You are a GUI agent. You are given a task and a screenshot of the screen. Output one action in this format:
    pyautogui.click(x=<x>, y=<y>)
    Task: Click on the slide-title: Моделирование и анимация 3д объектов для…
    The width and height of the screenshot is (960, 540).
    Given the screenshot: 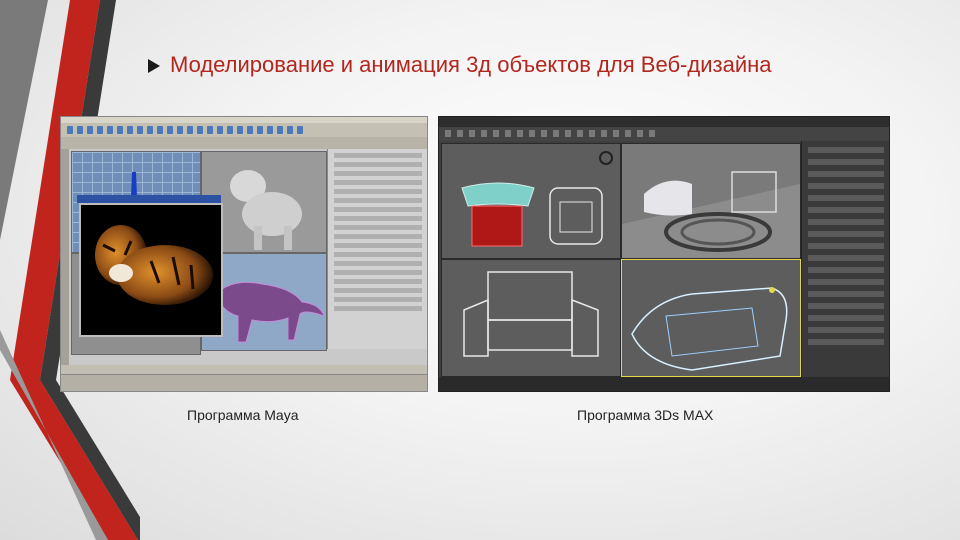 What is the action you would take?
    pyautogui.click(x=460, y=65)
    